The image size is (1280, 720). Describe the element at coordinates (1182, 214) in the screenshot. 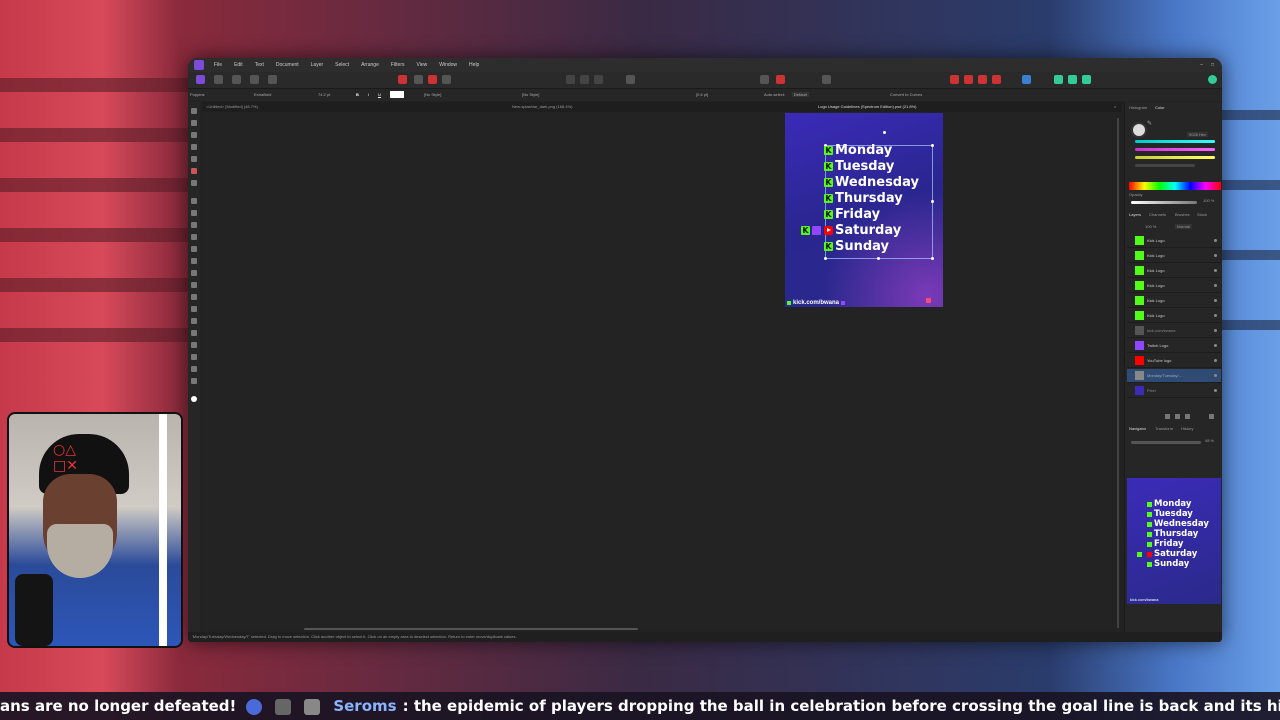

I see `tab-brushes: Brushes` at that location.